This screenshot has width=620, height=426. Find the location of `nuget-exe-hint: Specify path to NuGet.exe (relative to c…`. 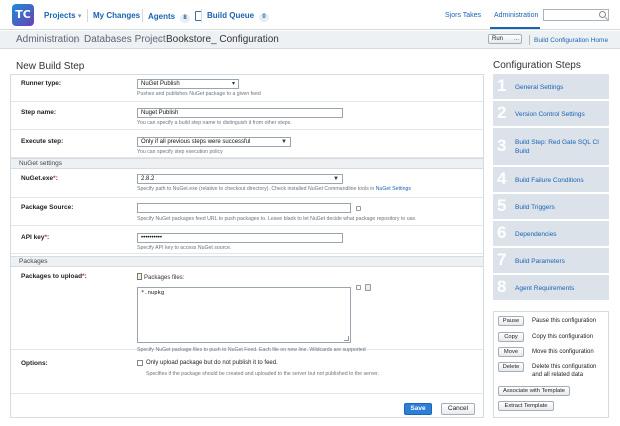

nuget-exe-hint: Specify path to NuGet.exe (relative to c… is located at coordinates (274, 189).